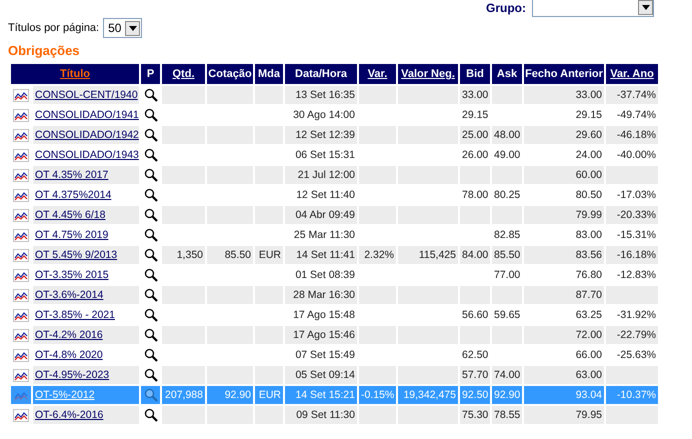 Image resolution: width=692 pixels, height=439 pixels. Describe the element at coordinates (632, 95) in the screenshot. I see `table-cell: -37.74%` at that location.